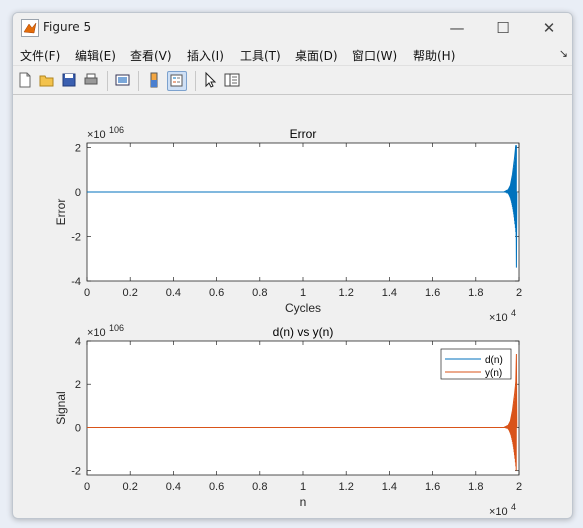 This screenshot has height=528, width=583. What do you see at coordinates (303, 134) in the screenshot?
I see `chart-title: Error` at bounding box center [303, 134].